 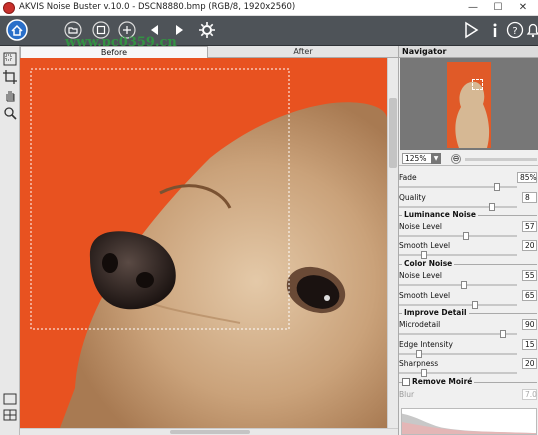 I want to click on lum-smooth-value: 20, so click(x=529, y=245).